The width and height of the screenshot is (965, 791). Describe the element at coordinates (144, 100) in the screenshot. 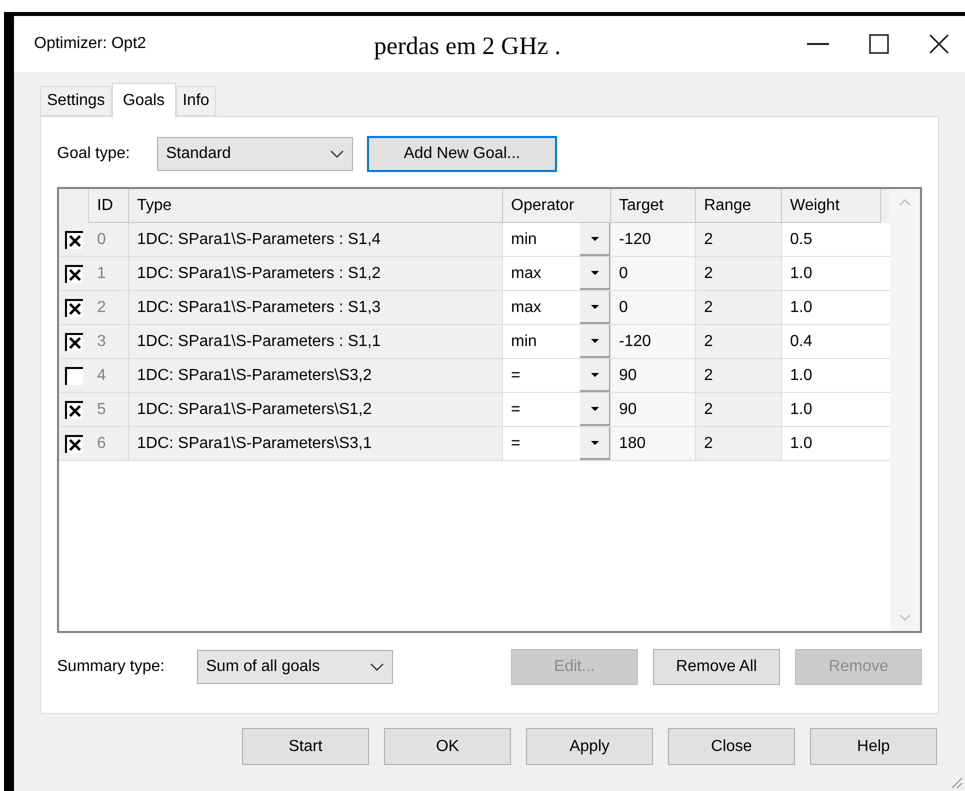

I see `tab: Goals` at that location.